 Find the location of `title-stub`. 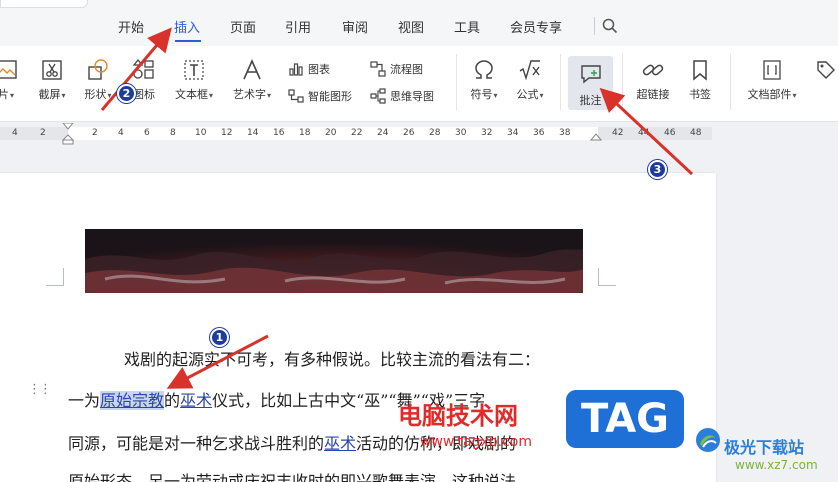

title-stub is located at coordinates (44, 4).